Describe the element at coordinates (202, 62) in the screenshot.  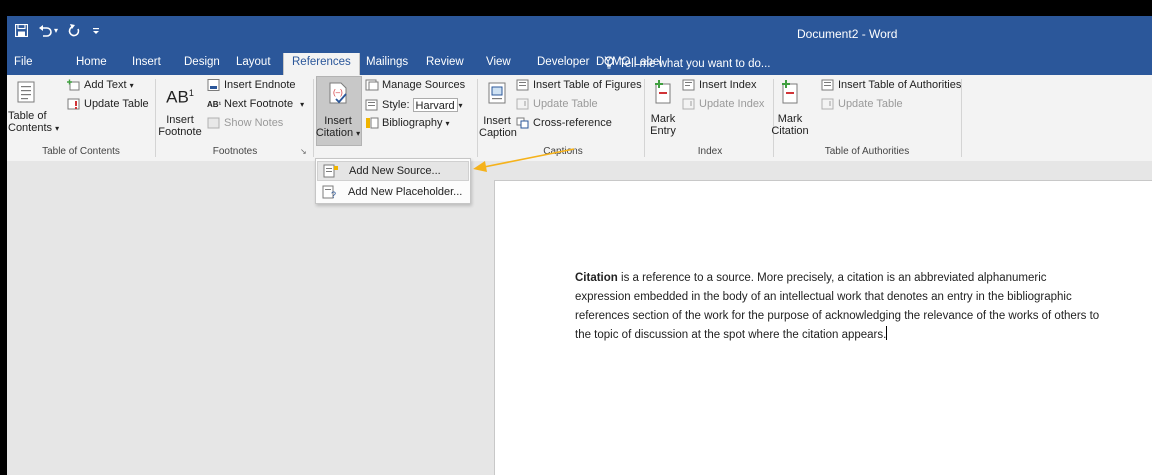
I see `tab-design: Design` at that location.